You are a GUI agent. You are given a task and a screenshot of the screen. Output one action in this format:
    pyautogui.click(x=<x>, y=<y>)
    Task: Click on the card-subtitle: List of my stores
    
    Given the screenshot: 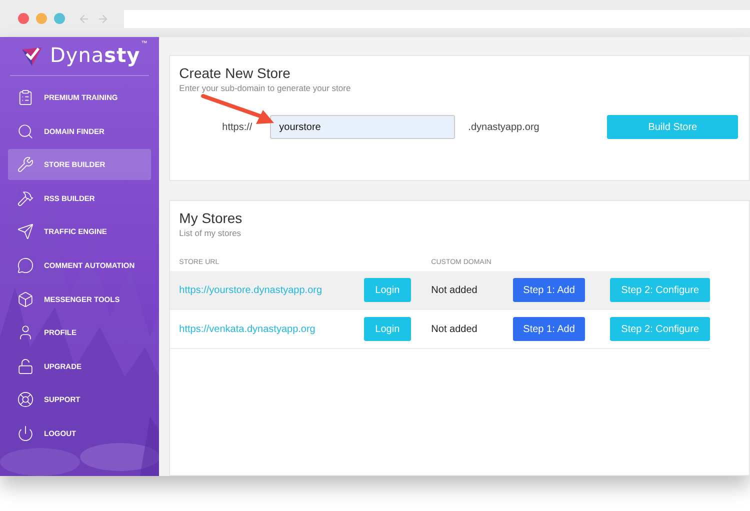 What is the action you would take?
    pyautogui.click(x=210, y=233)
    